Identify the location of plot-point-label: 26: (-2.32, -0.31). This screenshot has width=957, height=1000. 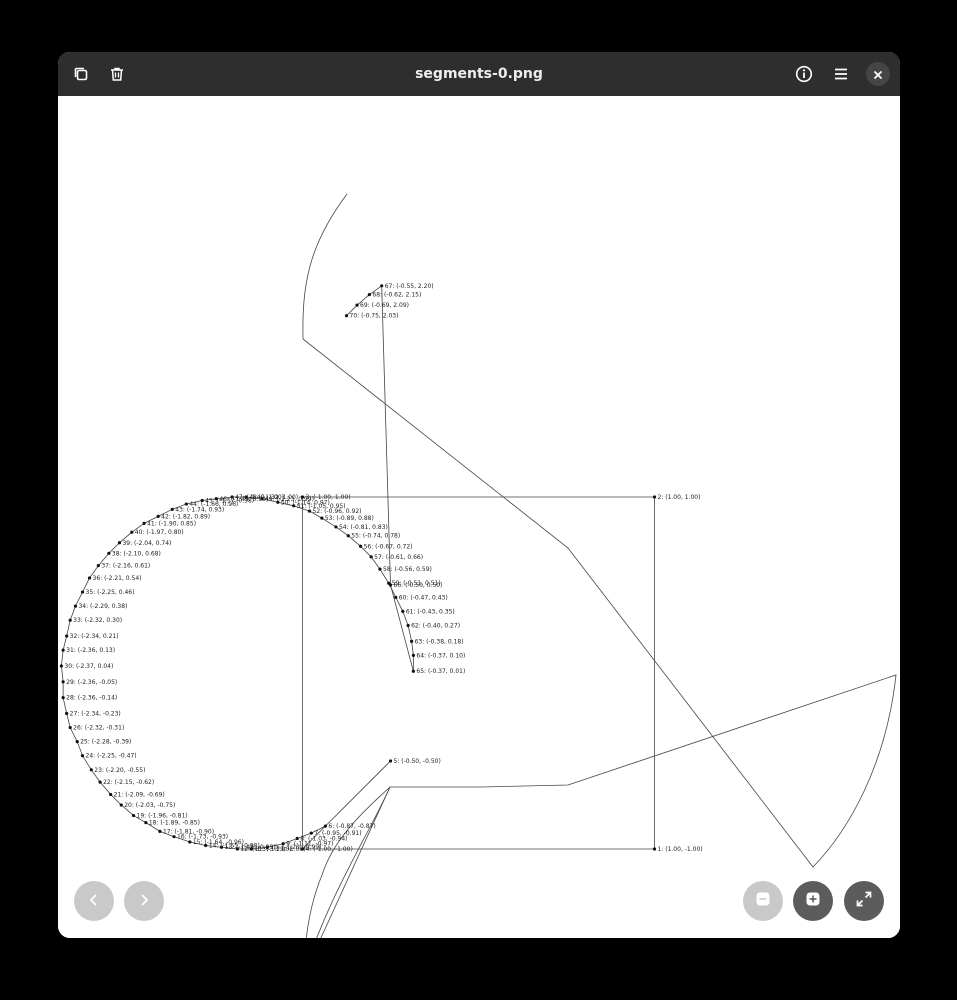
(98, 728).